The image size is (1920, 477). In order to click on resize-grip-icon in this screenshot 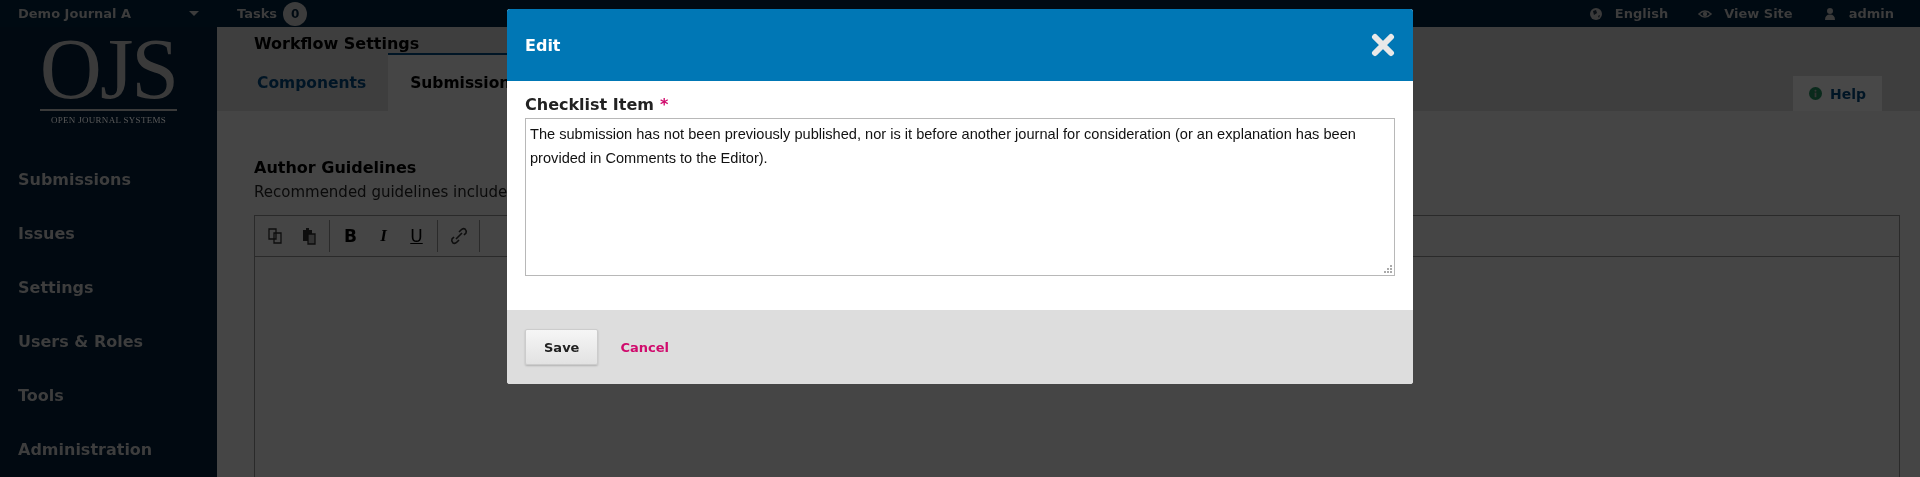, I will do `click(1387, 268)`.